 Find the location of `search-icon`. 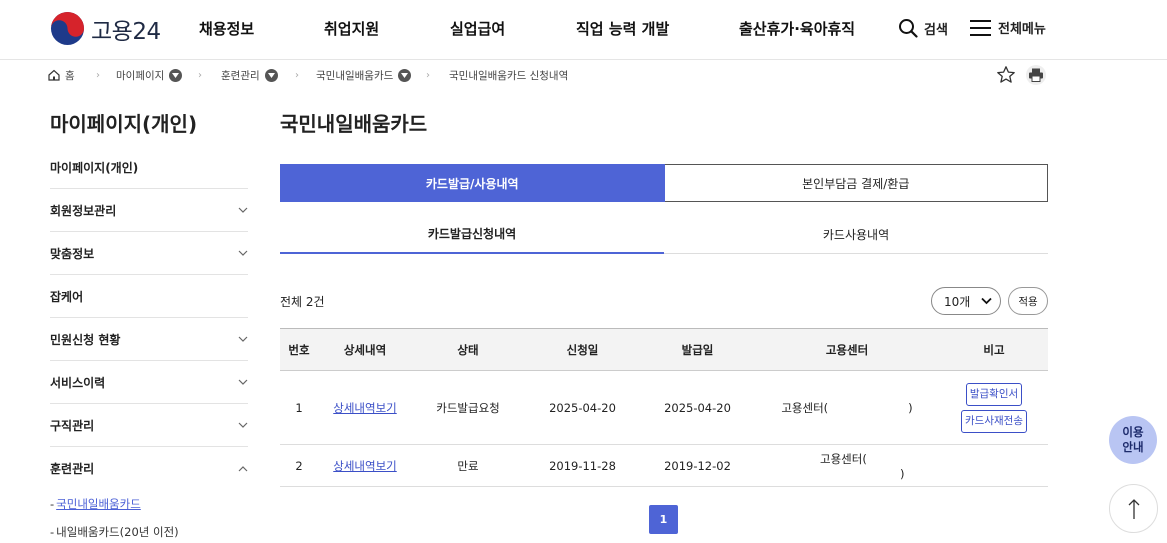

search-icon is located at coordinates (908, 28).